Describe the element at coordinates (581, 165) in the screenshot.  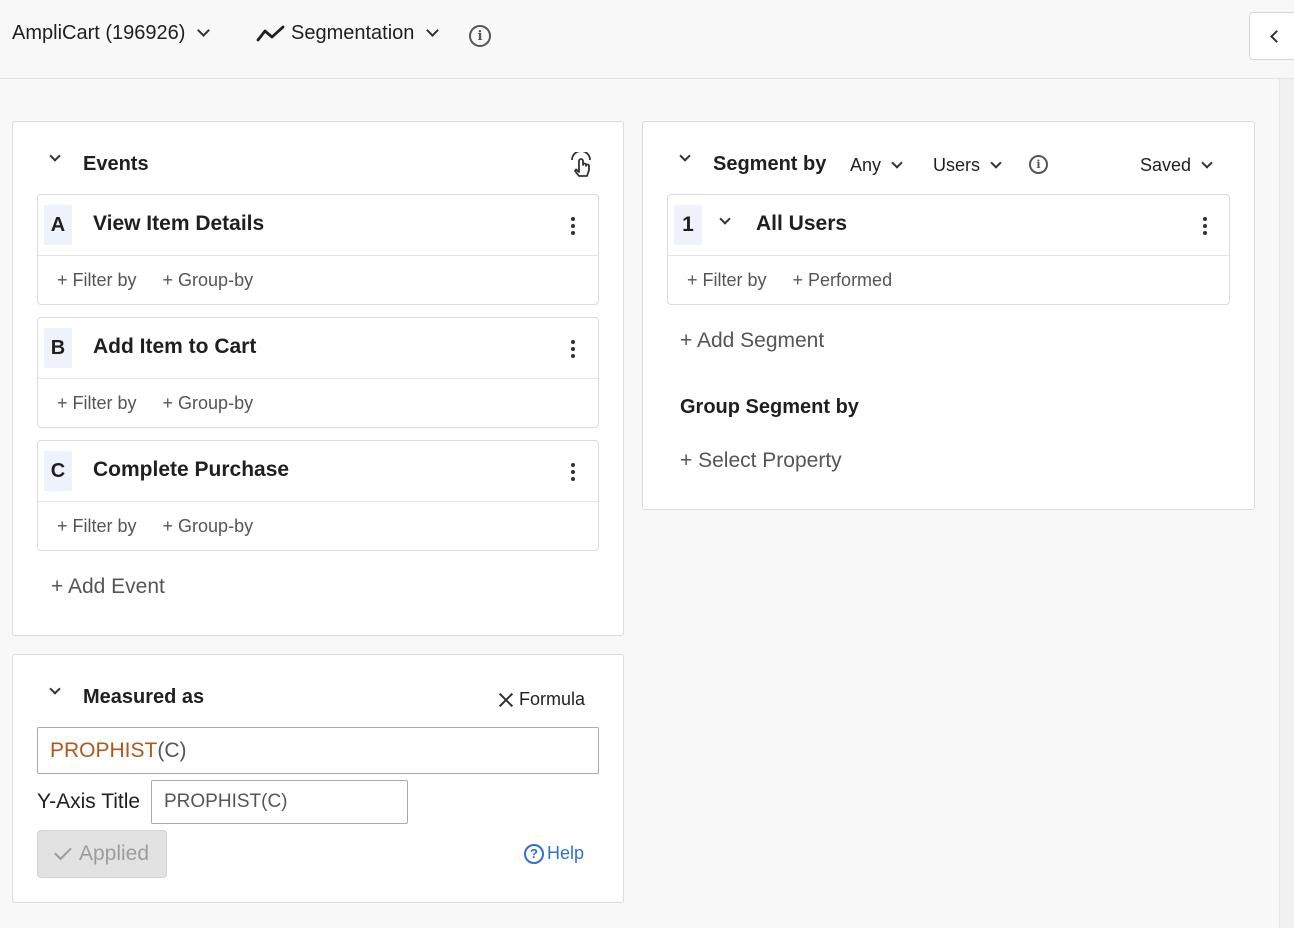
I see `event-picker-pointer-icon` at that location.